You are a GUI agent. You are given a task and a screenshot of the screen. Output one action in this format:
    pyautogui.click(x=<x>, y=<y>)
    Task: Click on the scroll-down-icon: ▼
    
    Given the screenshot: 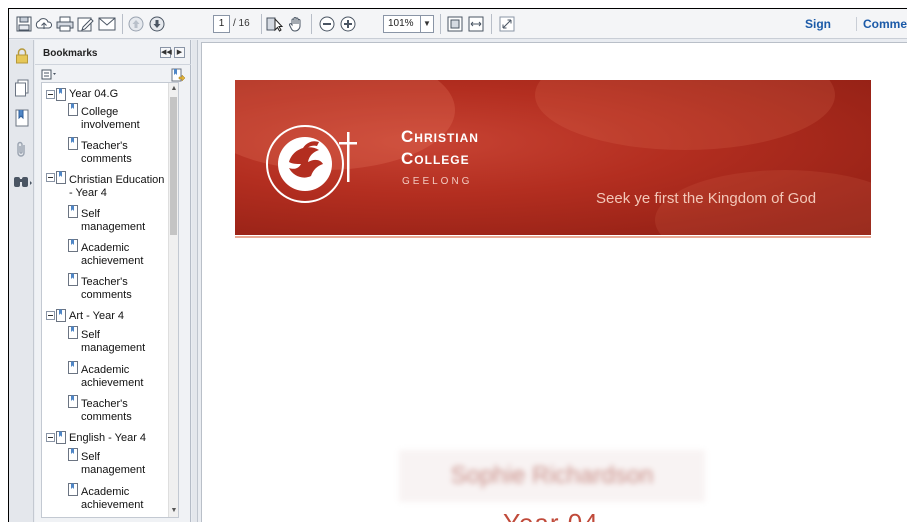 What is the action you would take?
    pyautogui.click(x=173, y=511)
    